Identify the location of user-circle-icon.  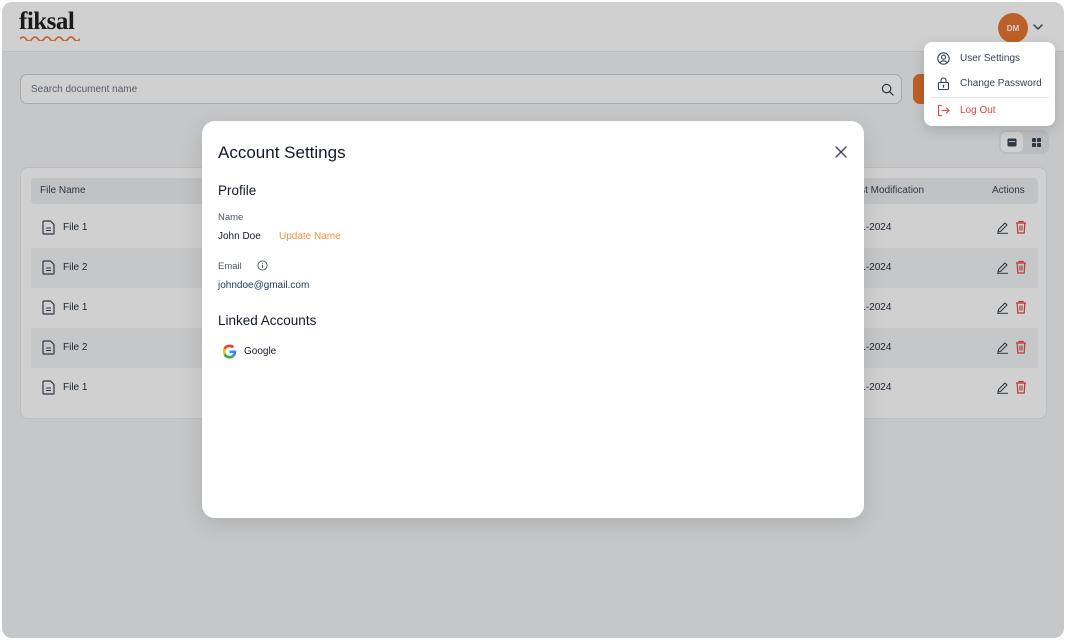
(943, 58).